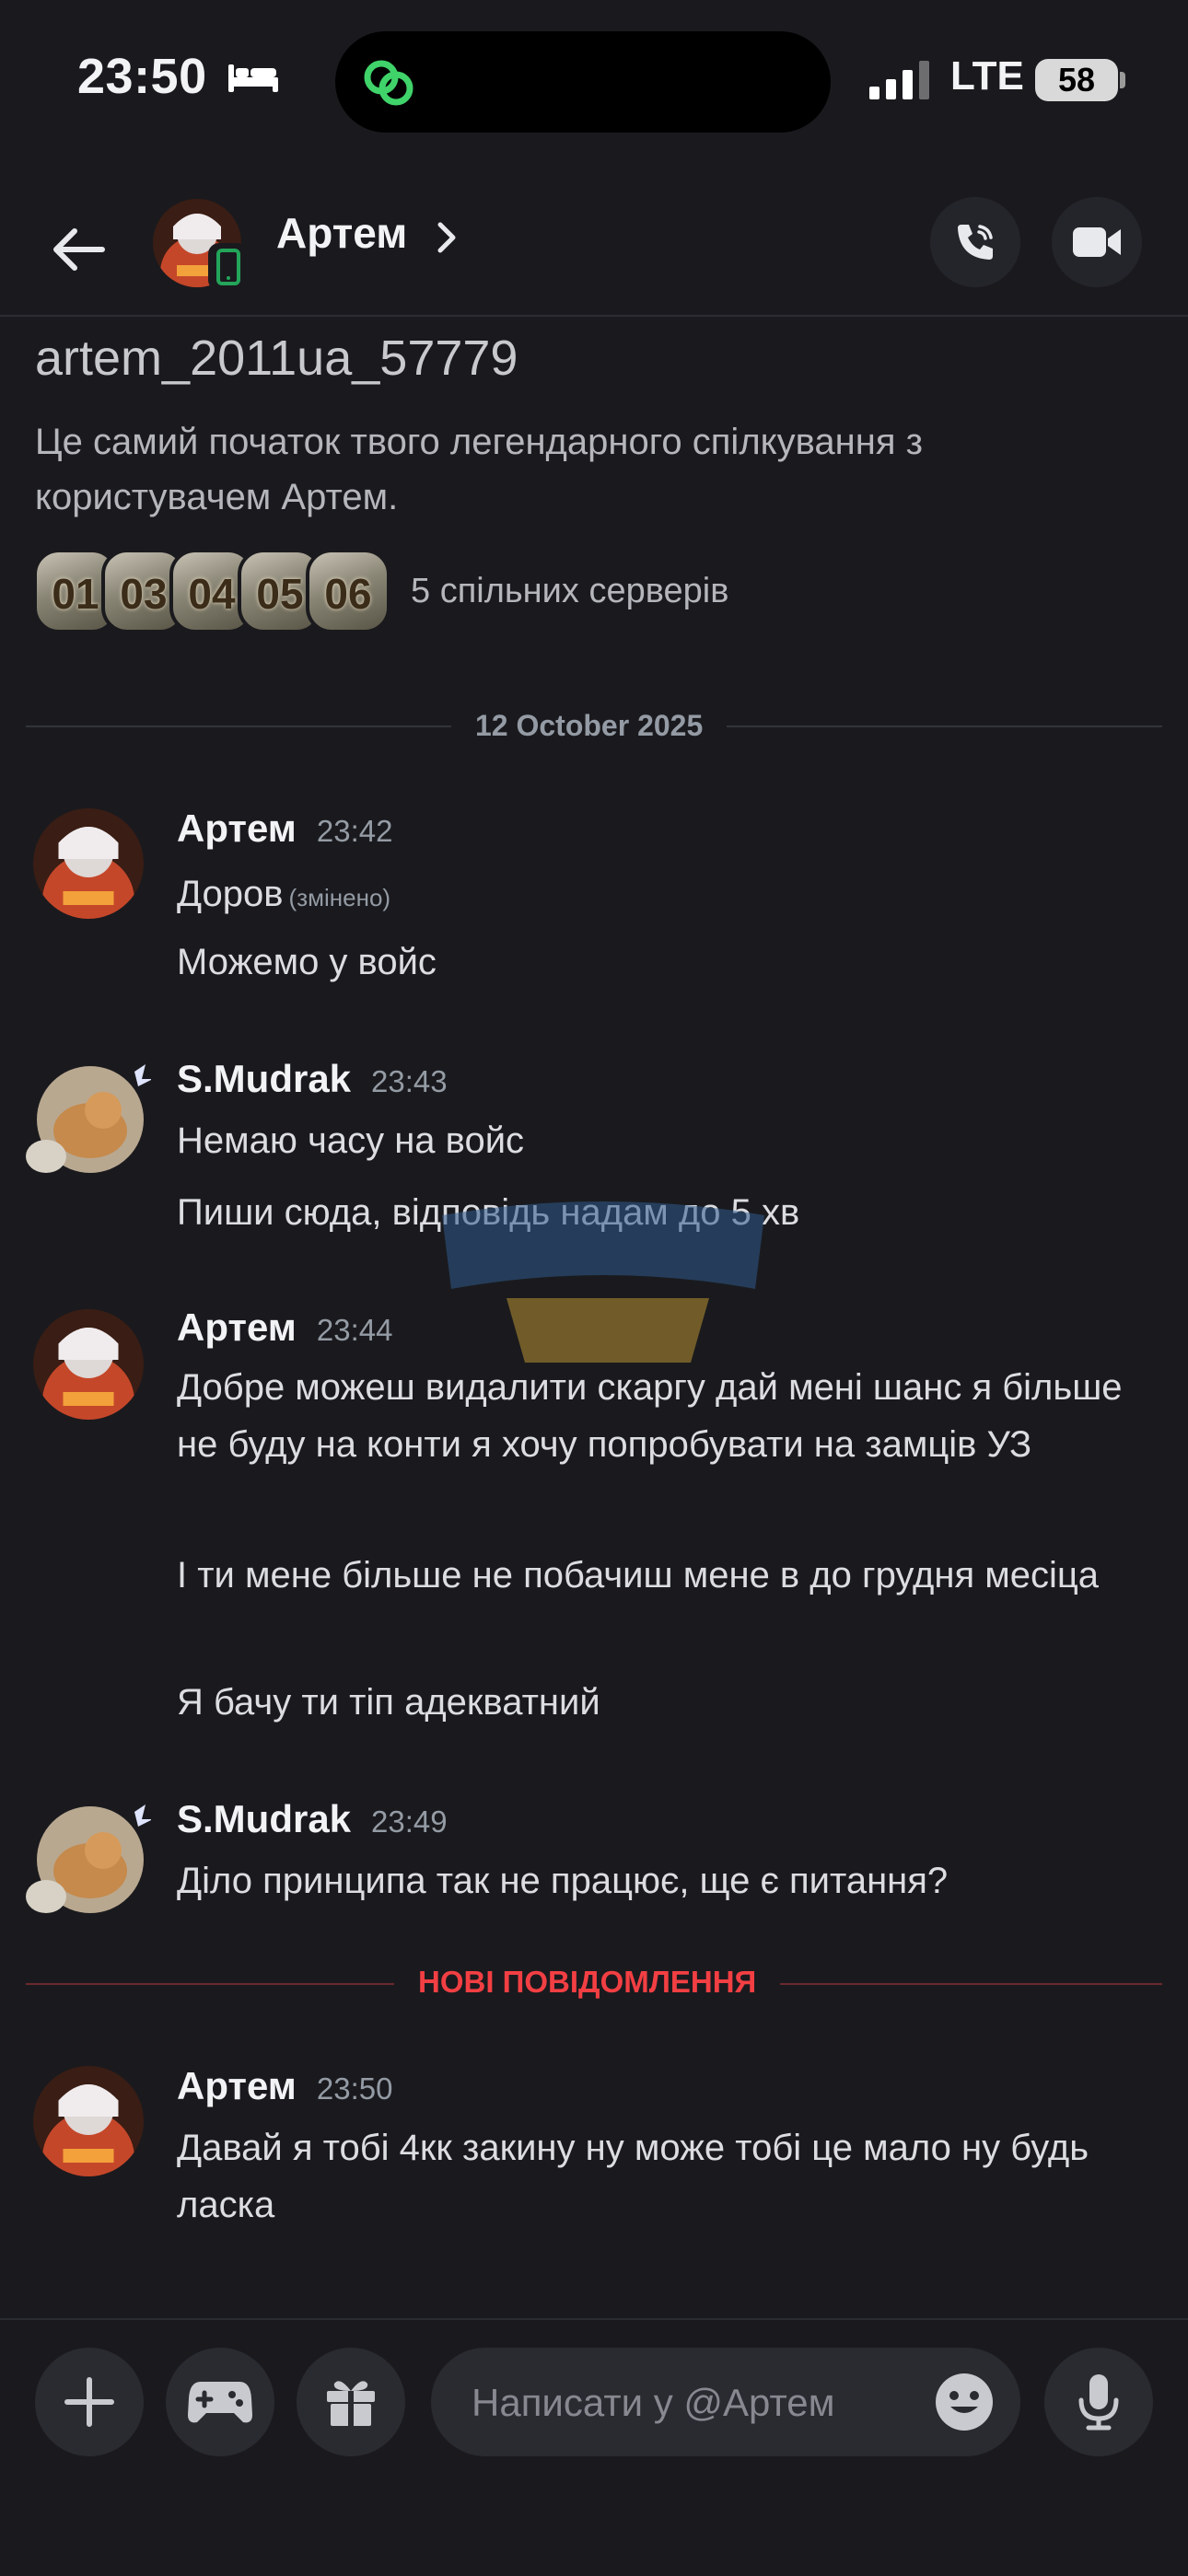 The width and height of the screenshot is (1188, 2576). I want to click on date-divider: 12 October 2025, so click(589, 726).